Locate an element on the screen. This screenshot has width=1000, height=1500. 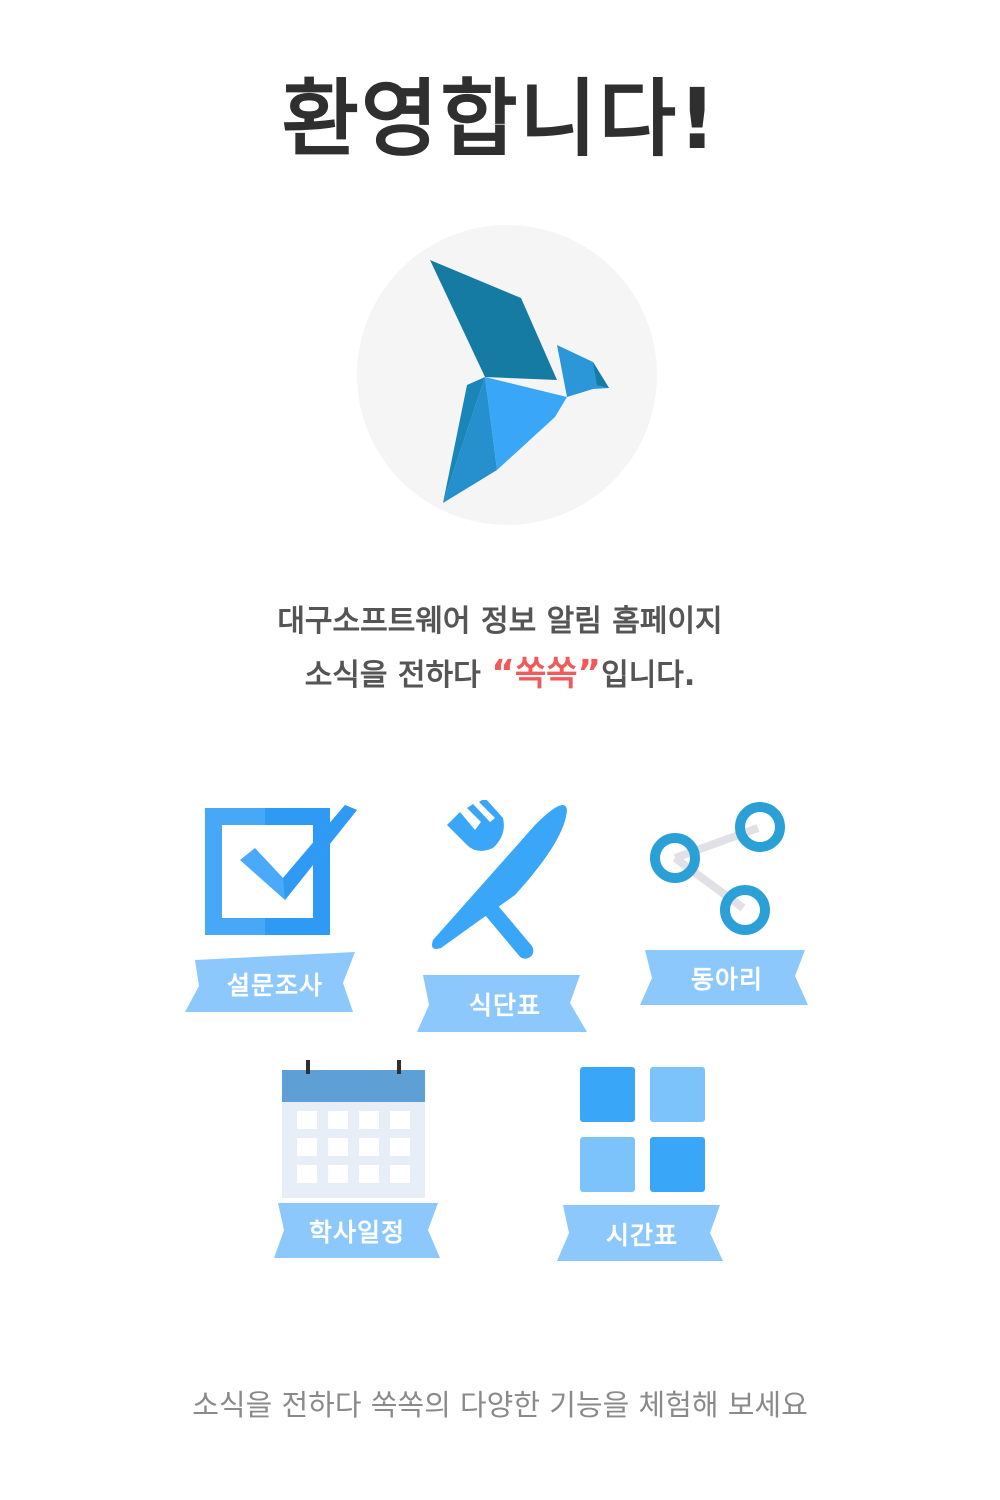
survey-label: 설문조사 is located at coordinates (274, 985).